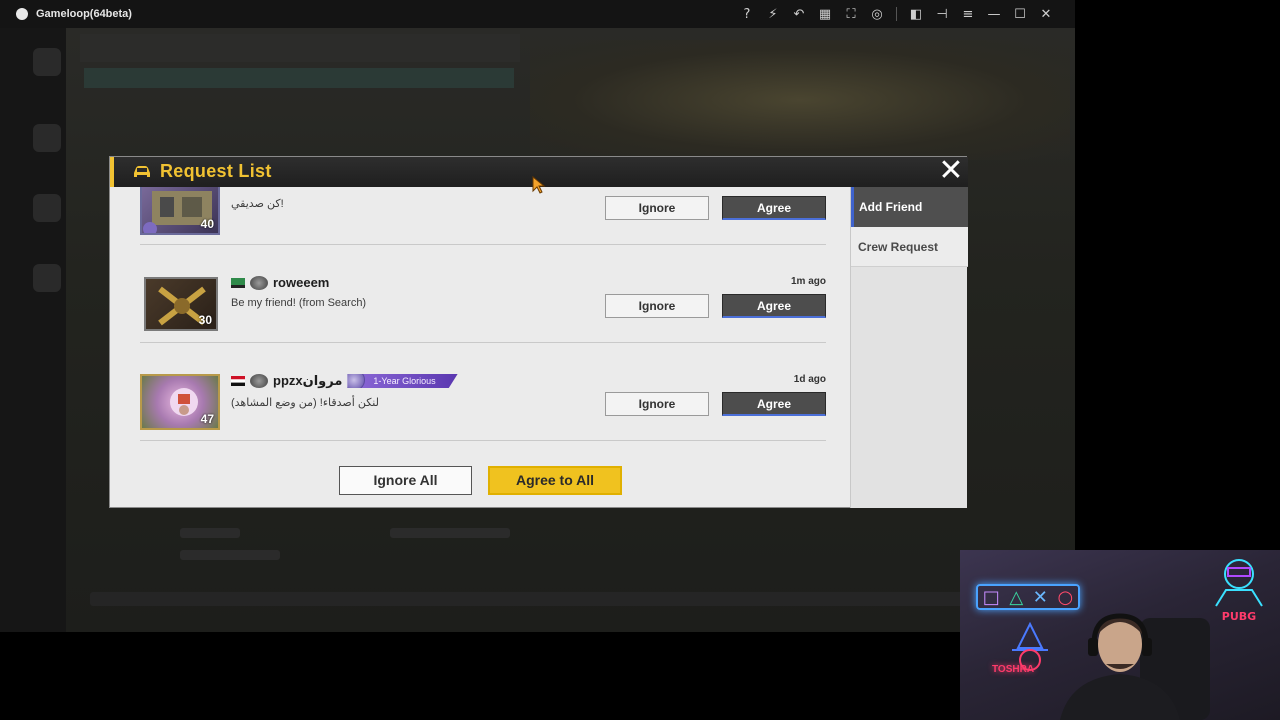 Image resolution: width=1280 pixels, height=720 pixels. What do you see at coordinates (257, 204) in the screenshot?
I see `request-message: كن صديقي!` at bounding box center [257, 204].